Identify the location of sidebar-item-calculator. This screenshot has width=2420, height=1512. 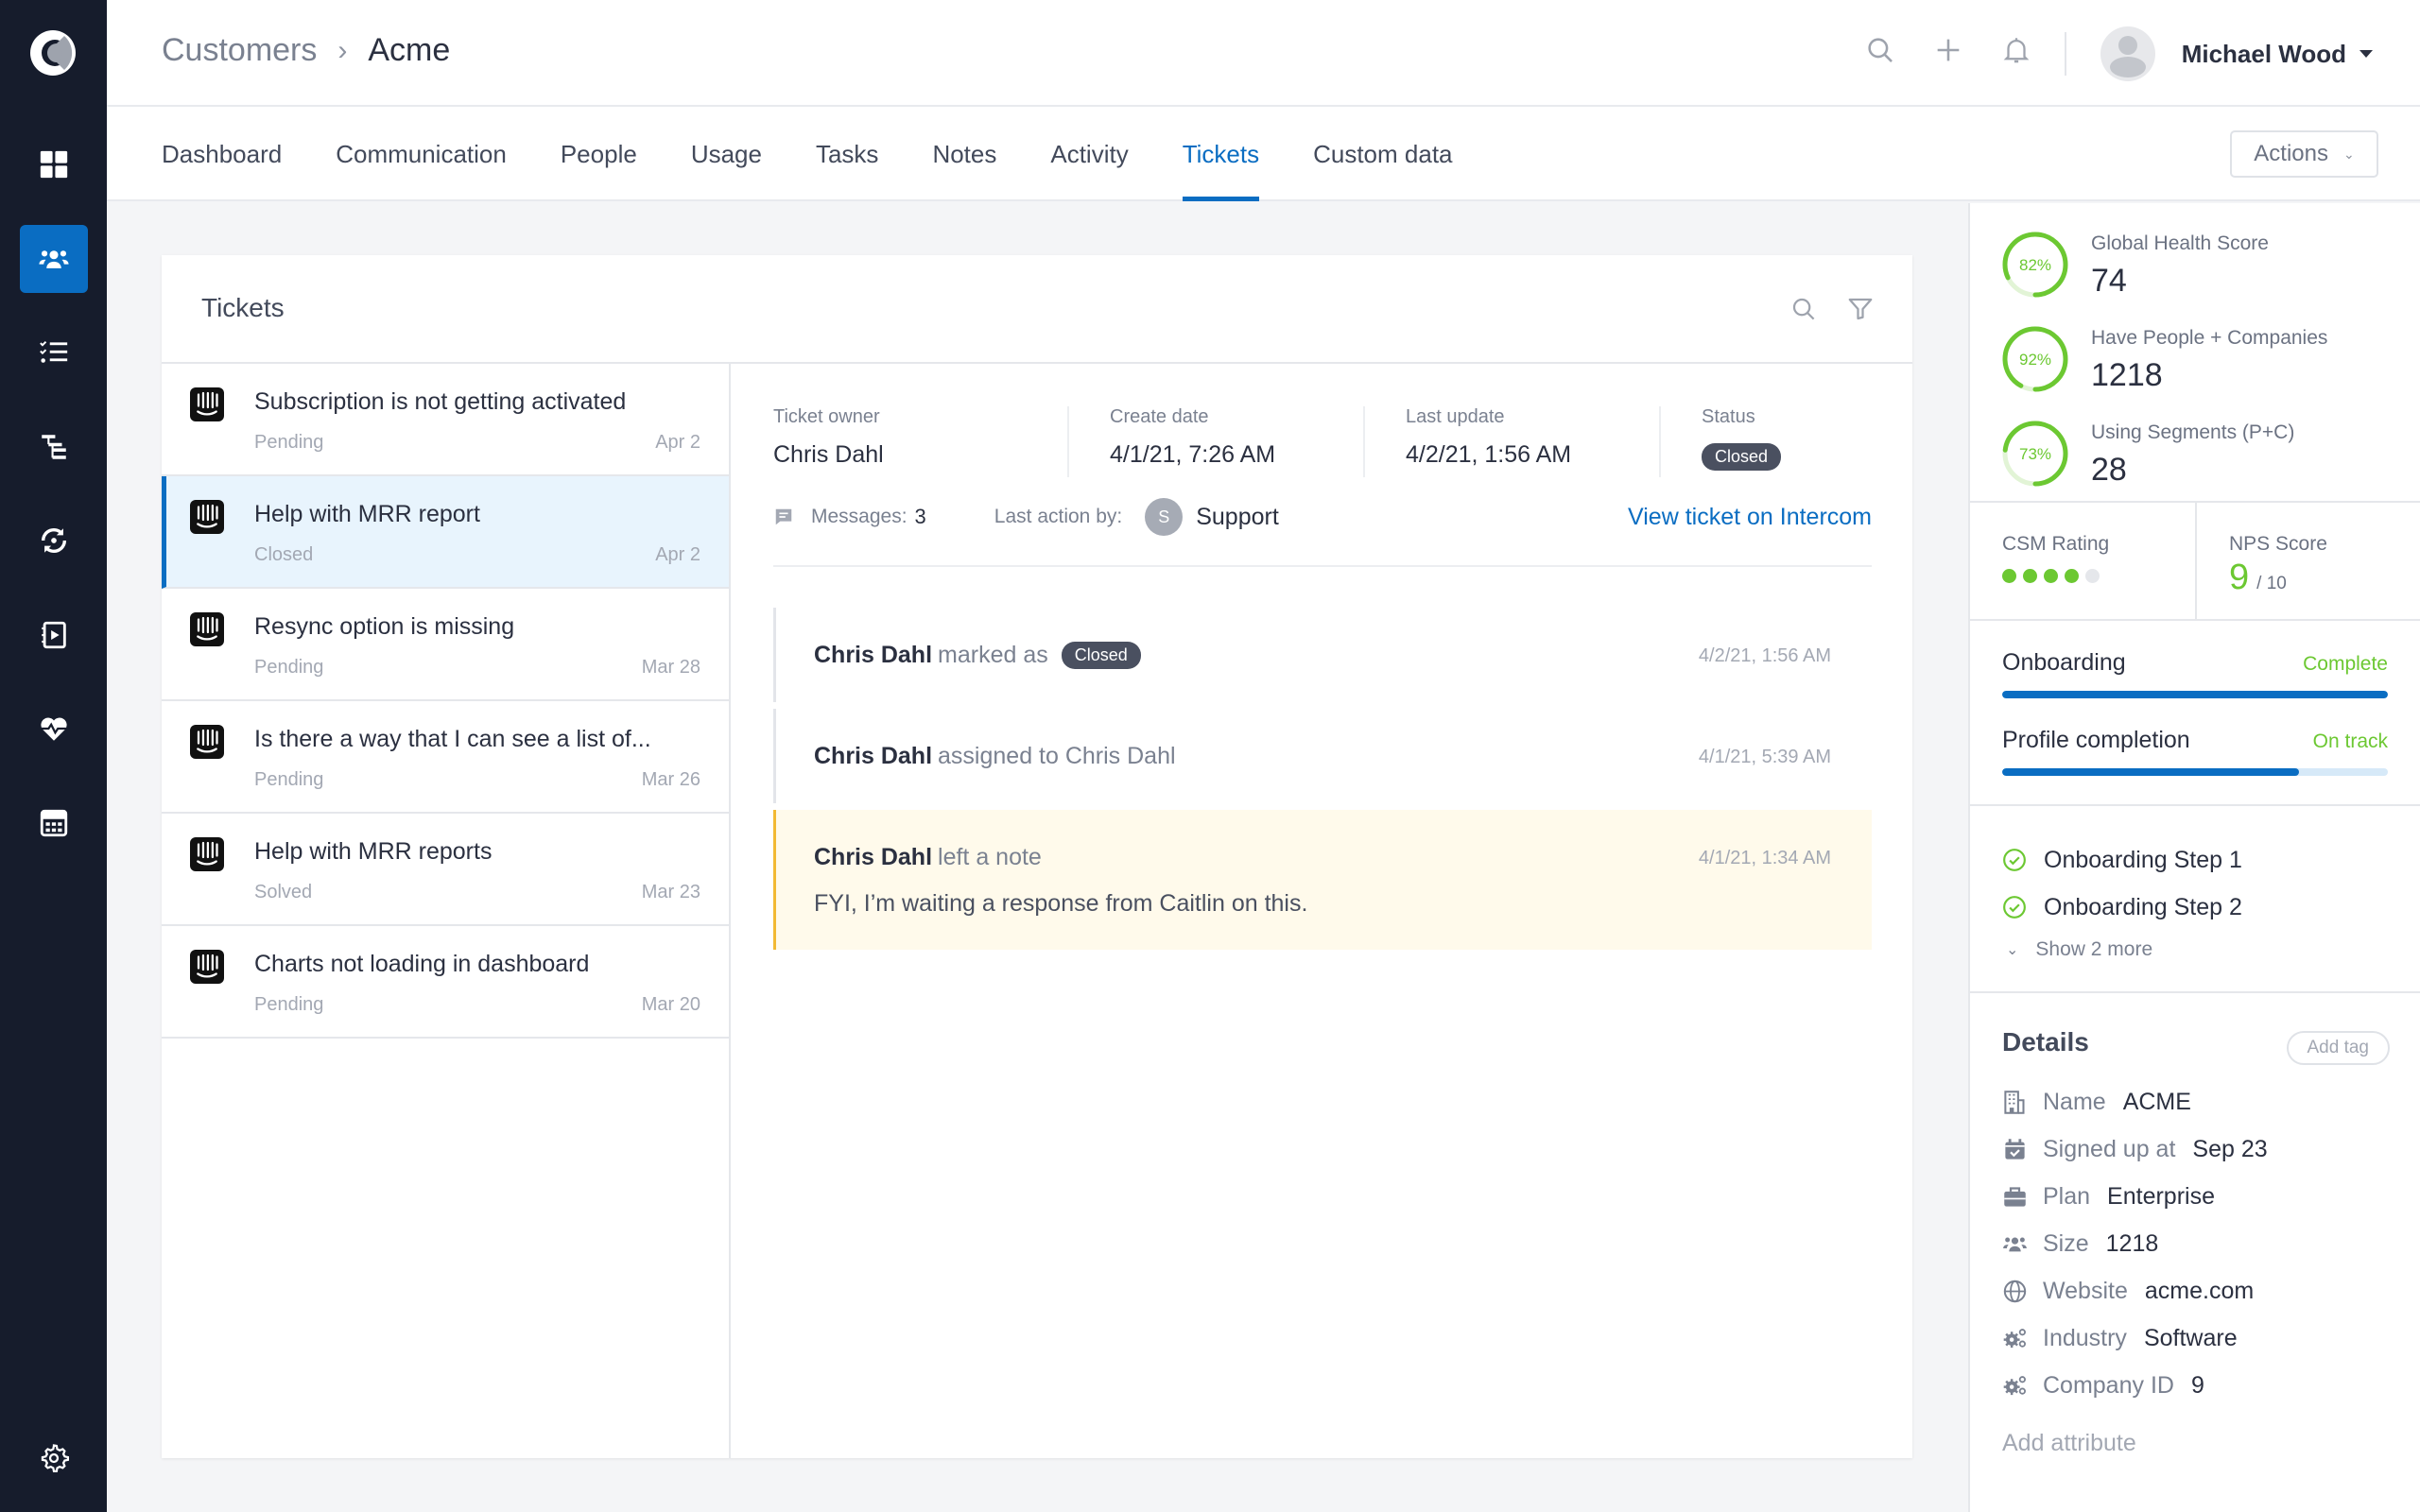
(54, 823).